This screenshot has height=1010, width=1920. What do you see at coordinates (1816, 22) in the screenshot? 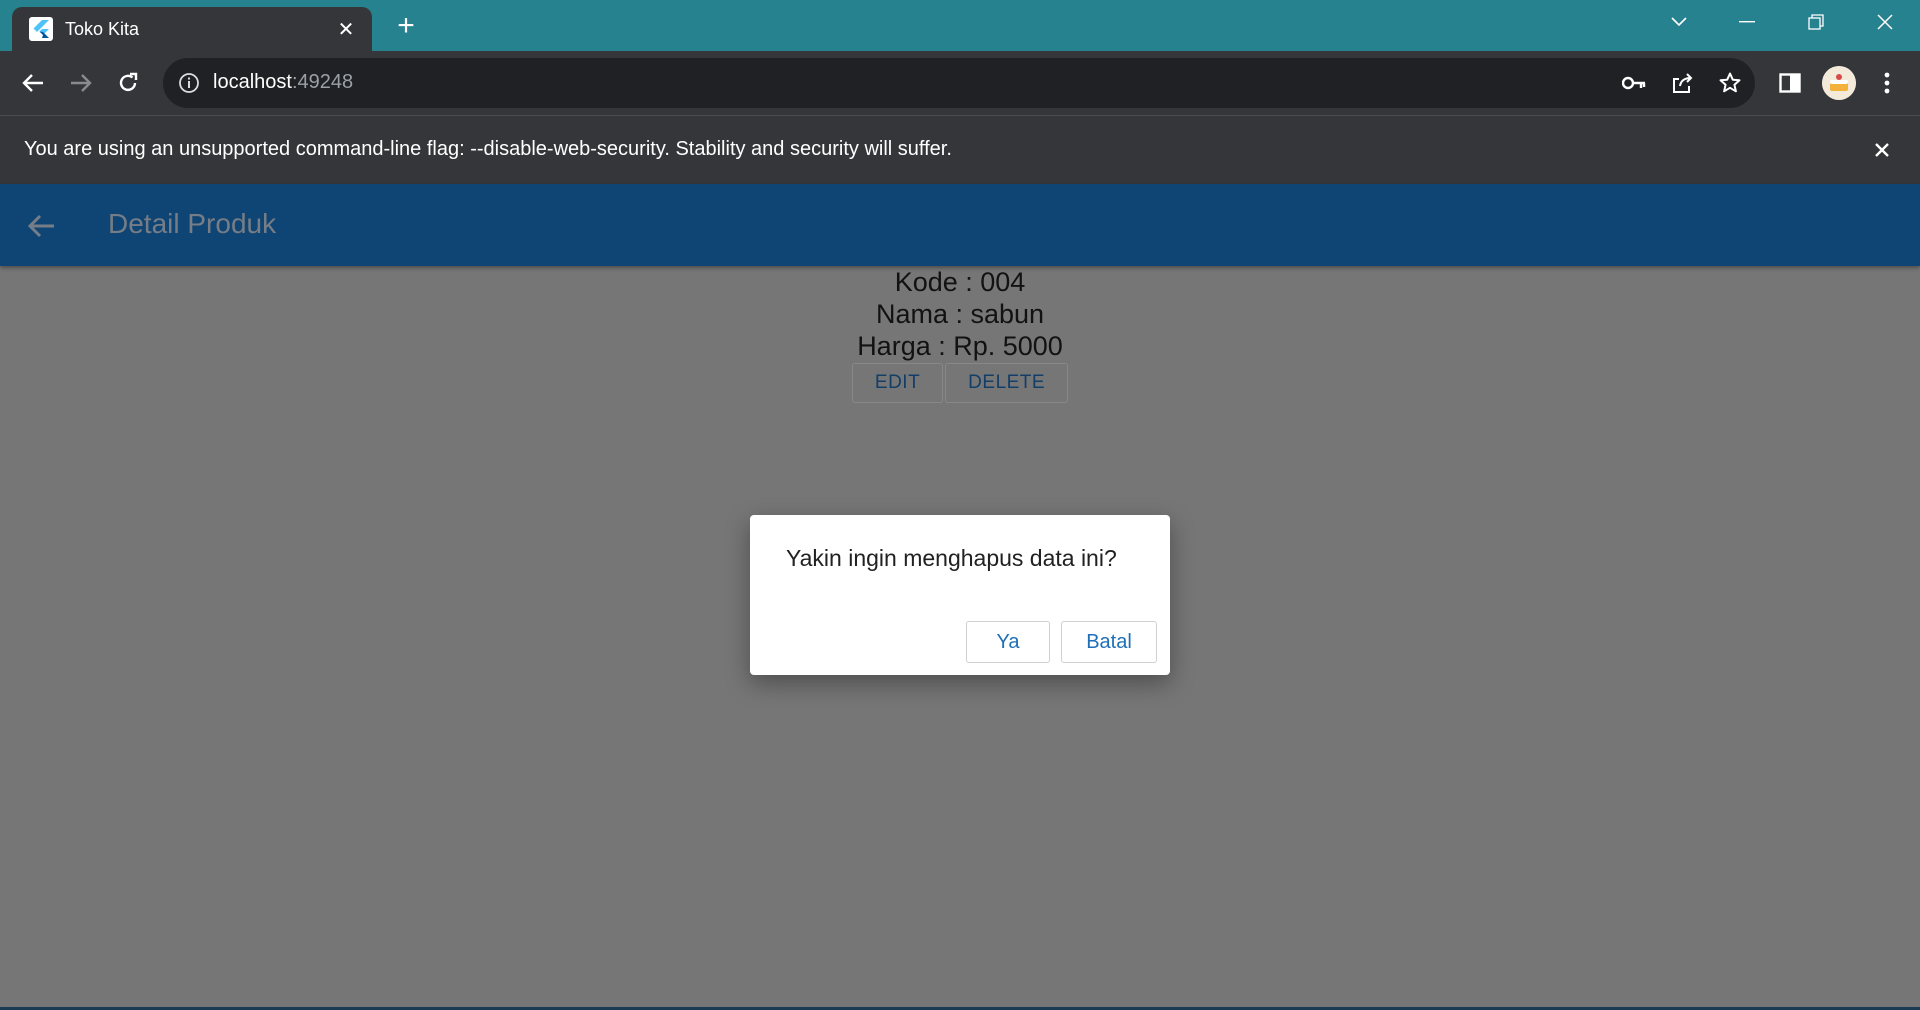
I see `restore-icon` at bounding box center [1816, 22].